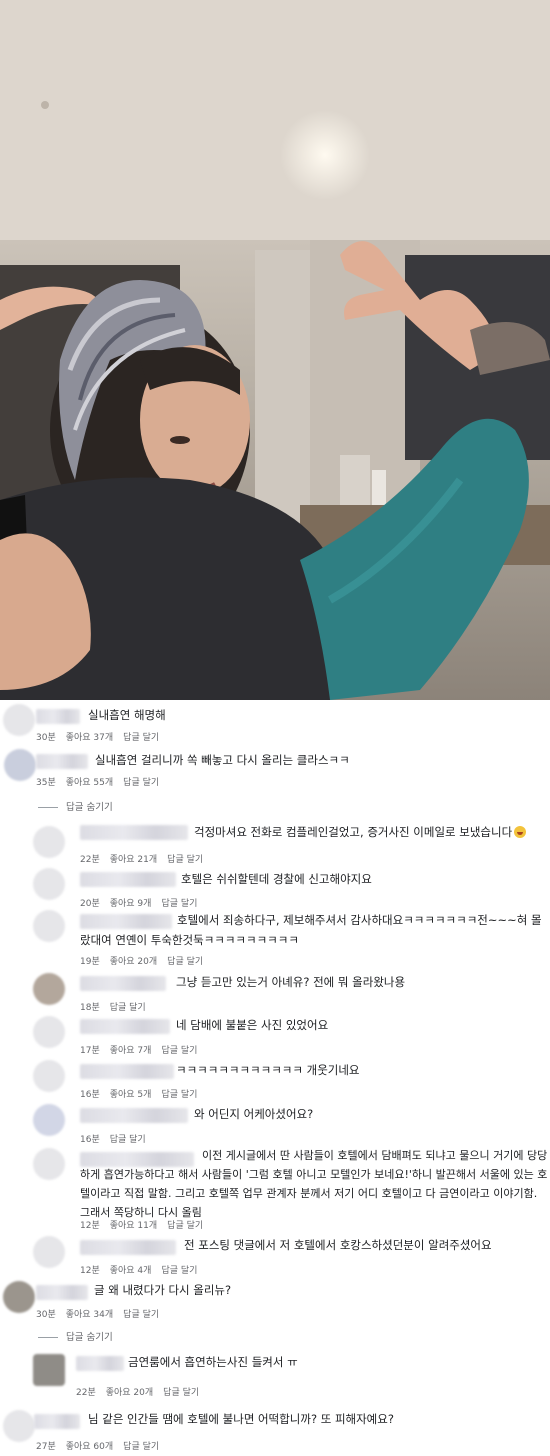 The height and width of the screenshot is (1456, 550). What do you see at coordinates (131, 1271) in the screenshot?
I see `like-count: 좋아요 4개` at bounding box center [131, 1271].